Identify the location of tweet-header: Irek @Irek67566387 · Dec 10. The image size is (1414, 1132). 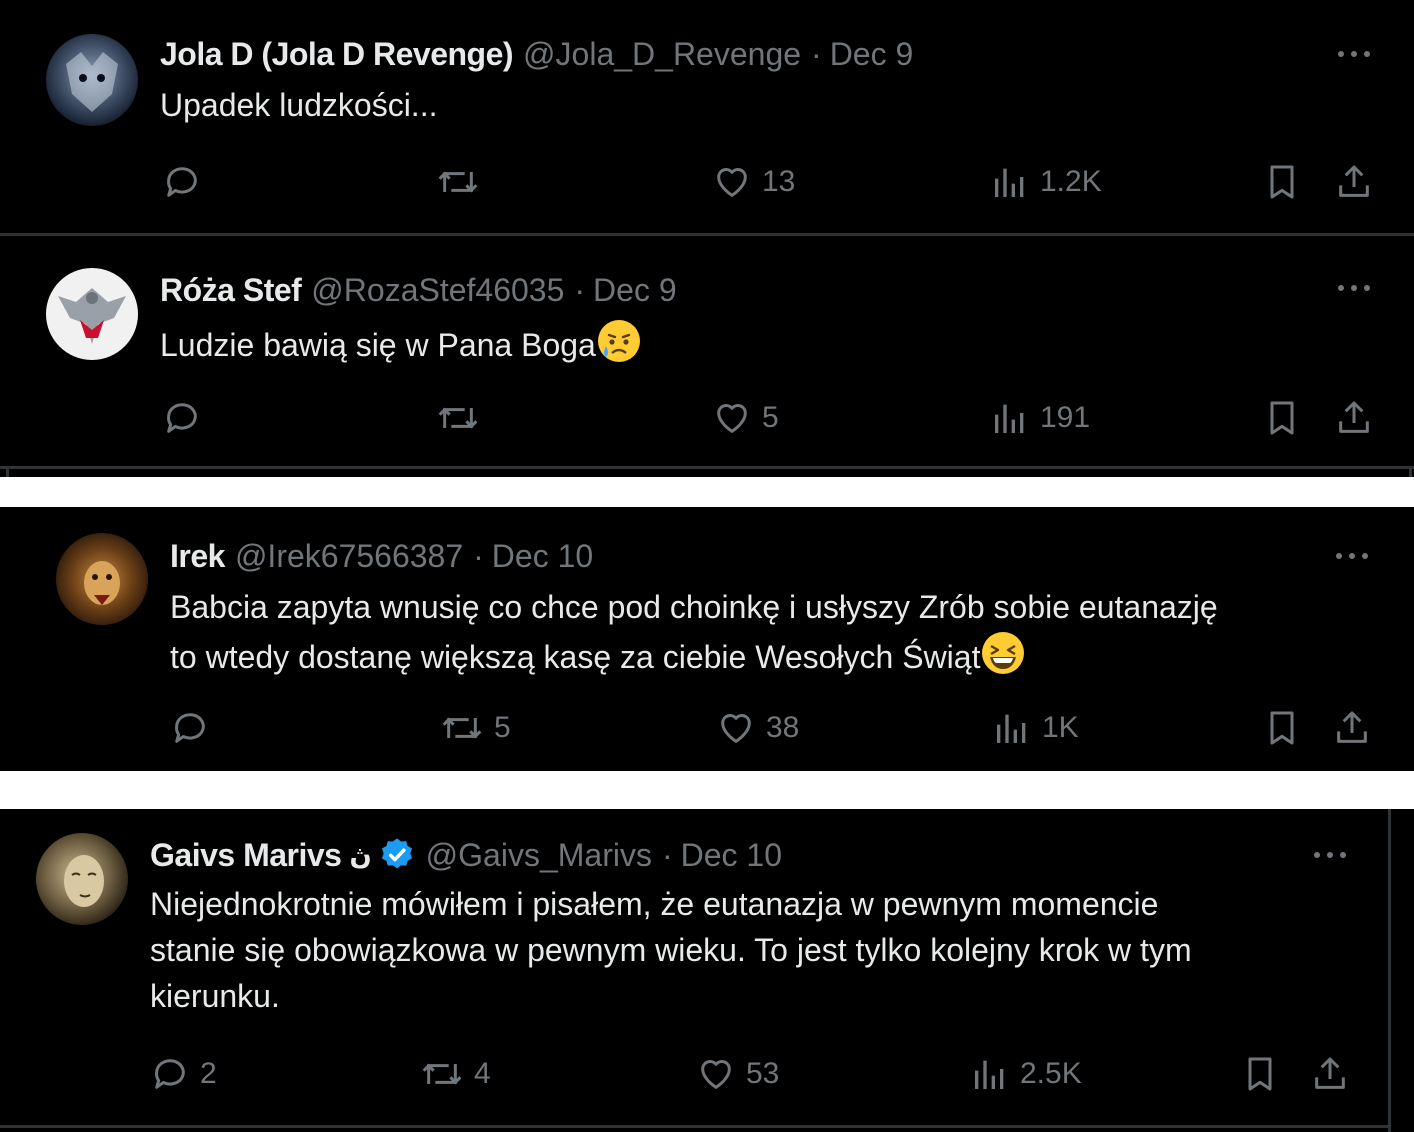
(381, 556).